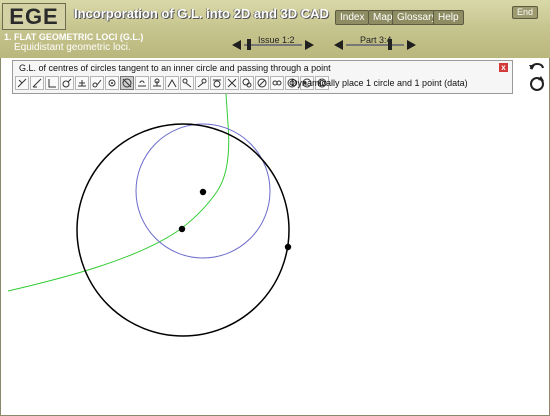 This screenshot has height=416, width=550. I want to click on redo-circle-icon, so click(537, 83).